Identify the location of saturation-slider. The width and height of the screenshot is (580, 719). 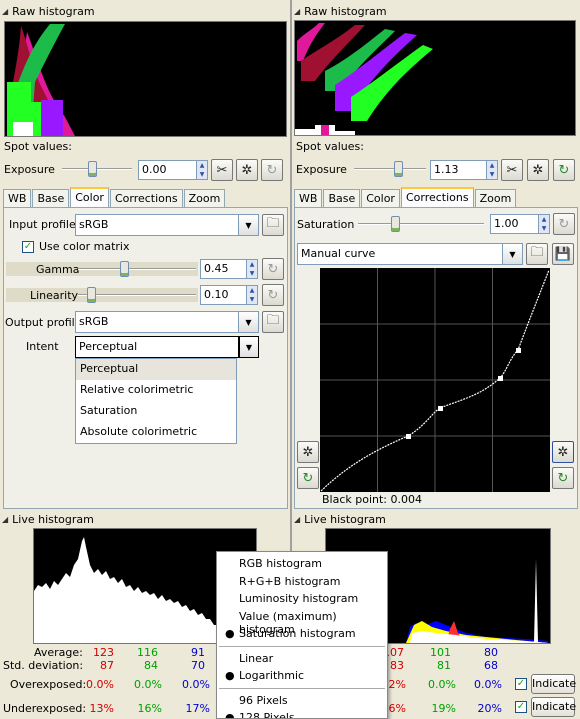
(421, 224).